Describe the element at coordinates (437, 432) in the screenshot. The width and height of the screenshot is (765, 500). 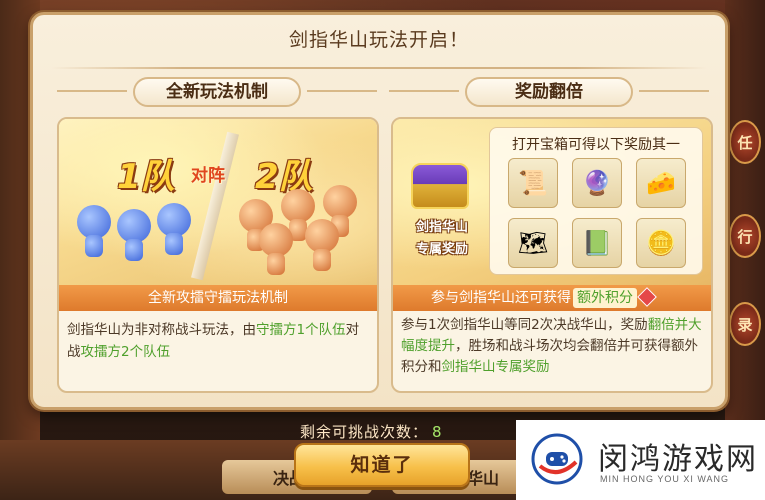
I see `remaining-count: 8` at that location.